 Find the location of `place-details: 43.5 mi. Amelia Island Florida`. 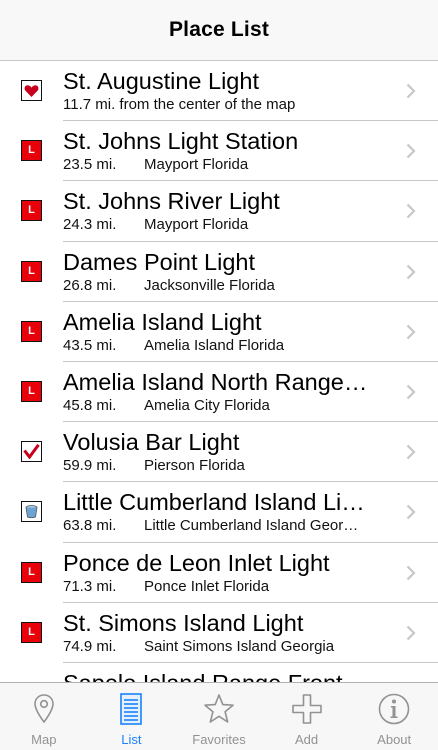

place-details: 43.5 mi. Amelia Island Florida is located at coordinates (228, 346).